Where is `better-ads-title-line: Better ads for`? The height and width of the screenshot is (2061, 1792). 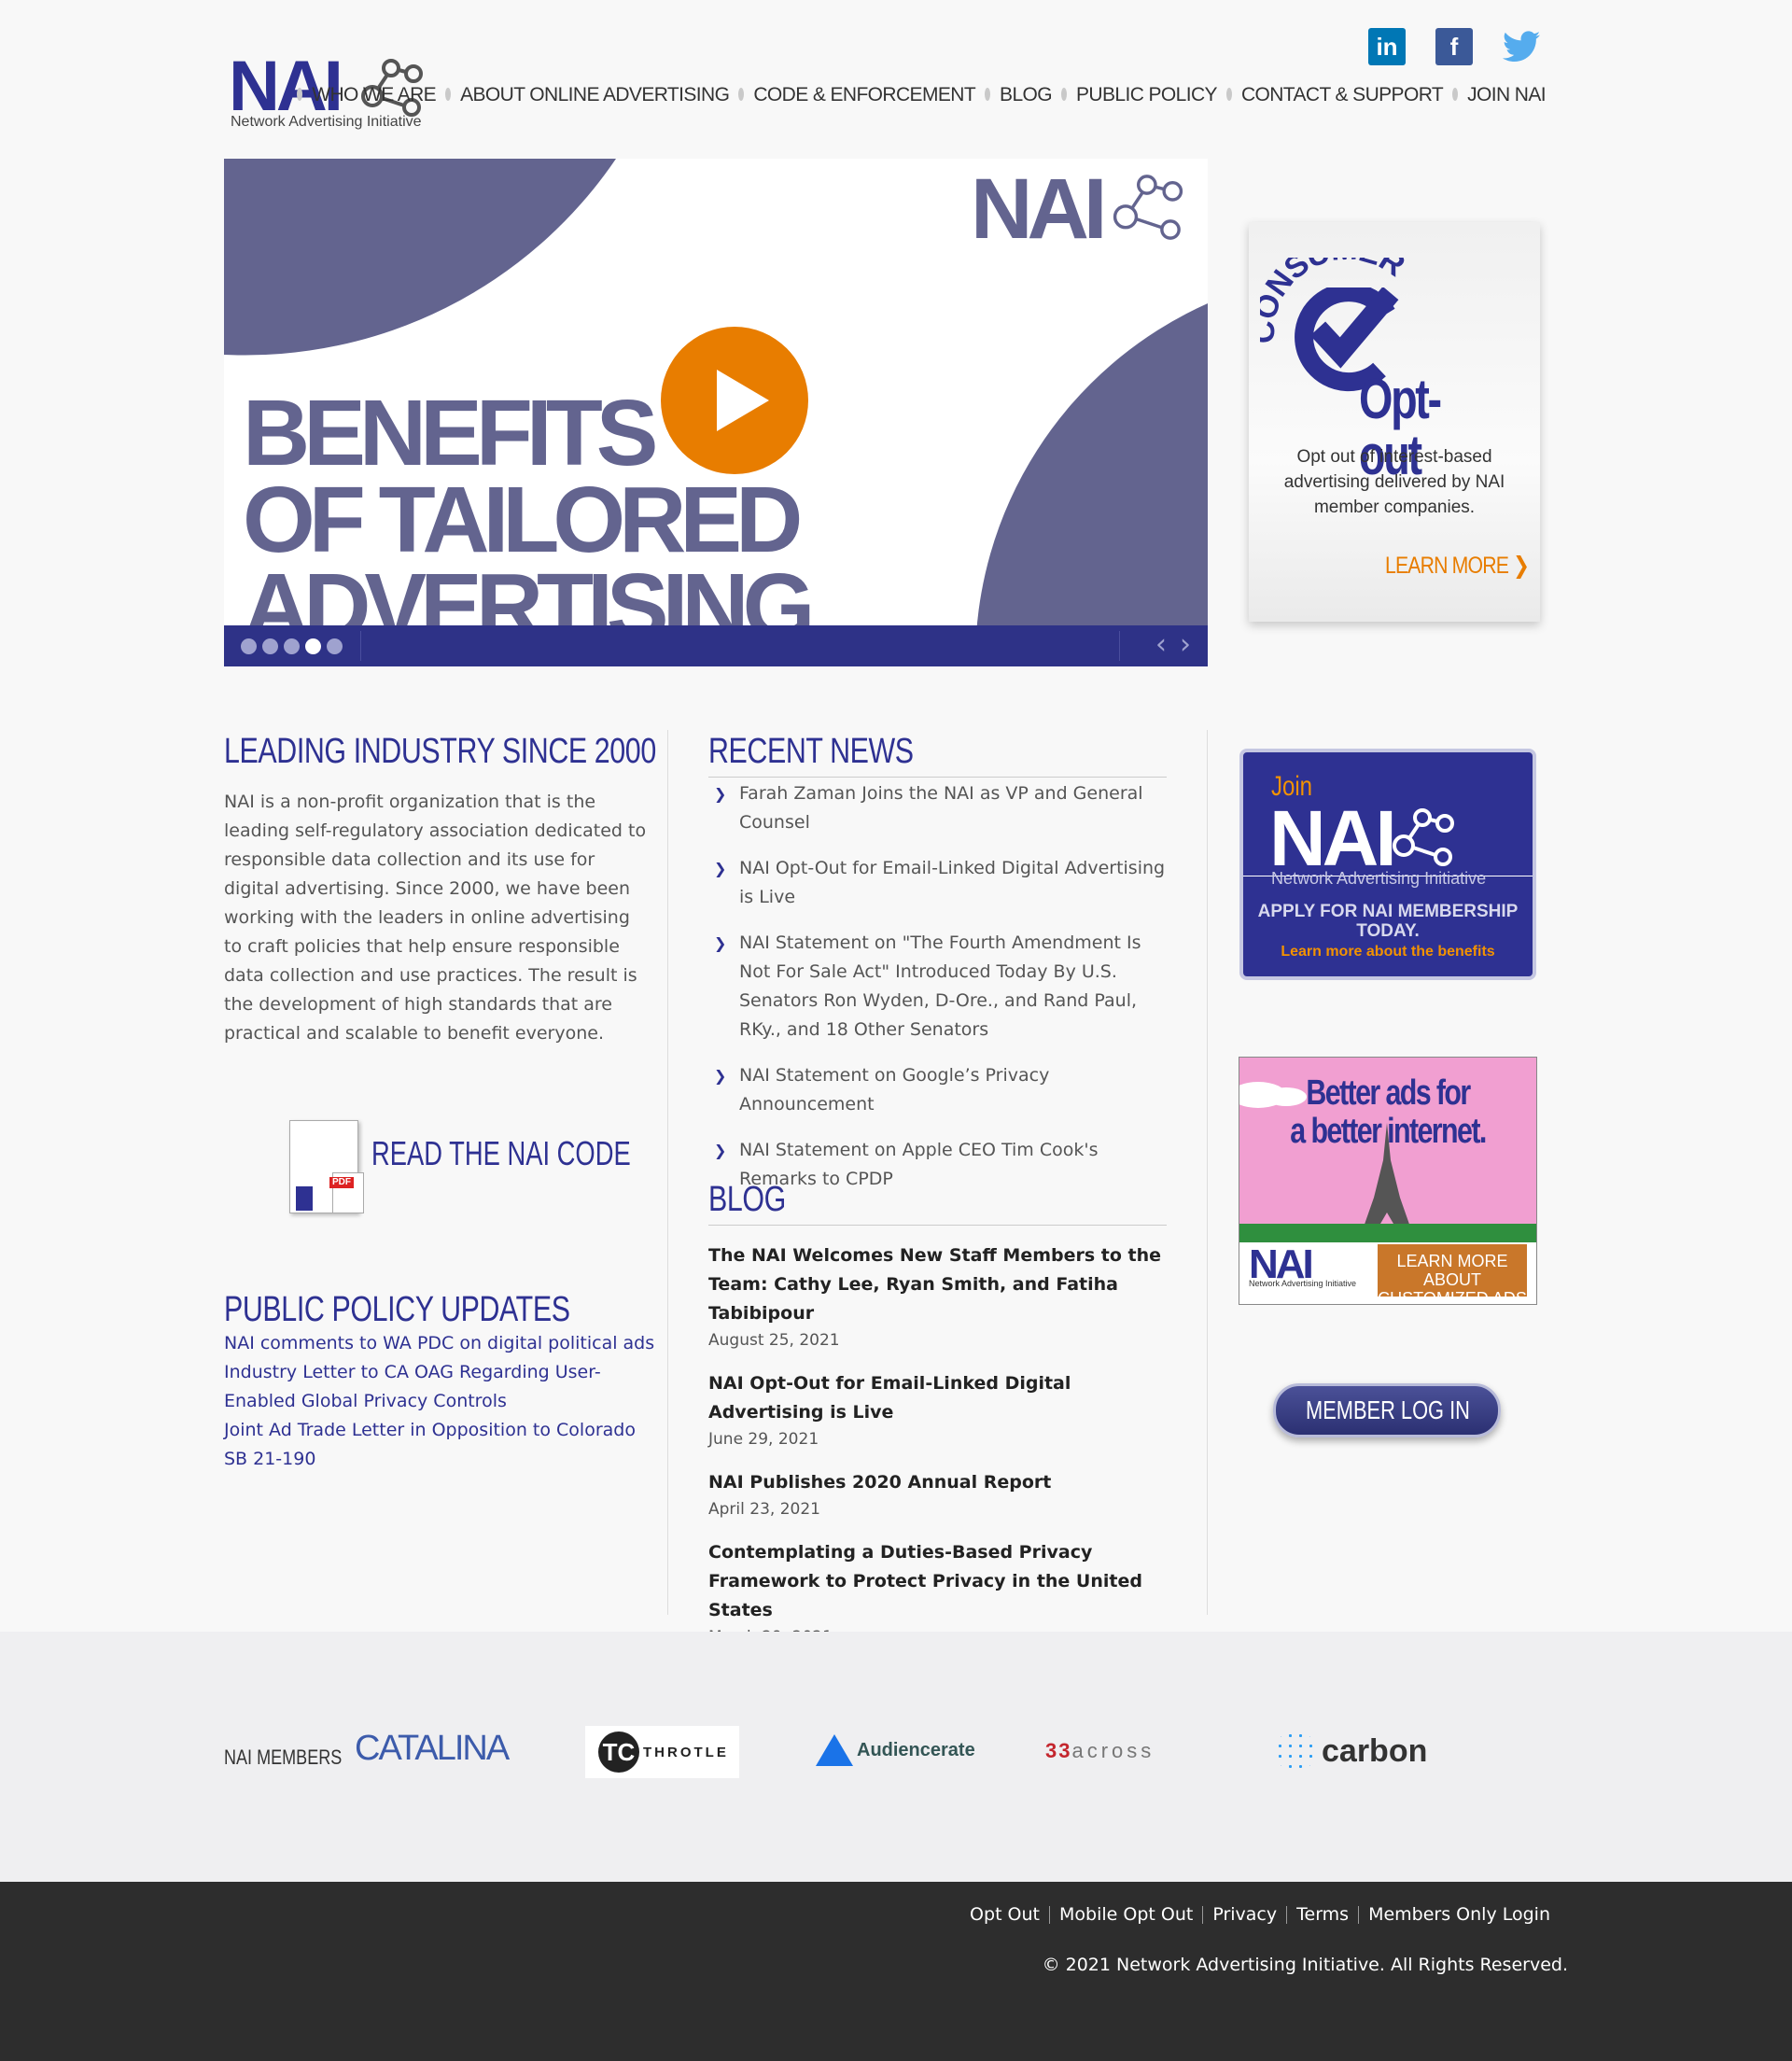 better-ads-title-line: Better ads for is located at coordinates (1388, 1093).